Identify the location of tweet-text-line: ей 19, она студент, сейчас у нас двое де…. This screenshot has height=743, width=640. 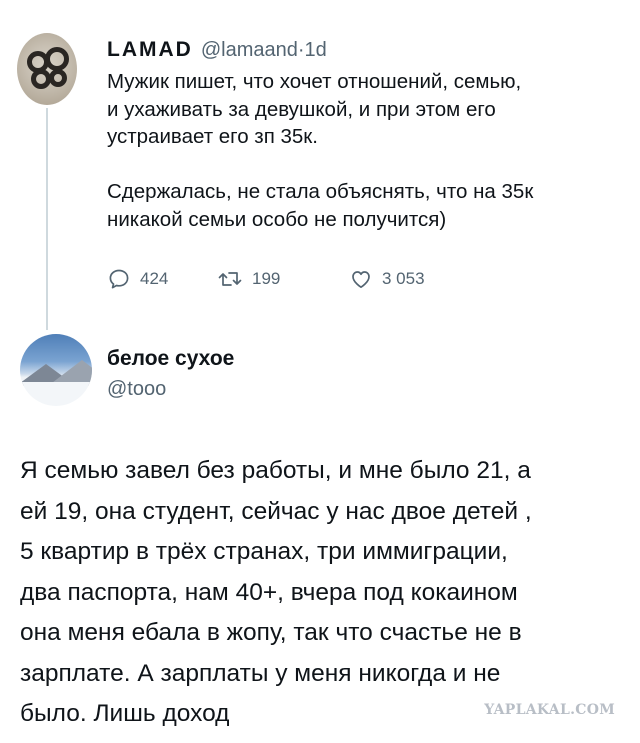
(276, 511).